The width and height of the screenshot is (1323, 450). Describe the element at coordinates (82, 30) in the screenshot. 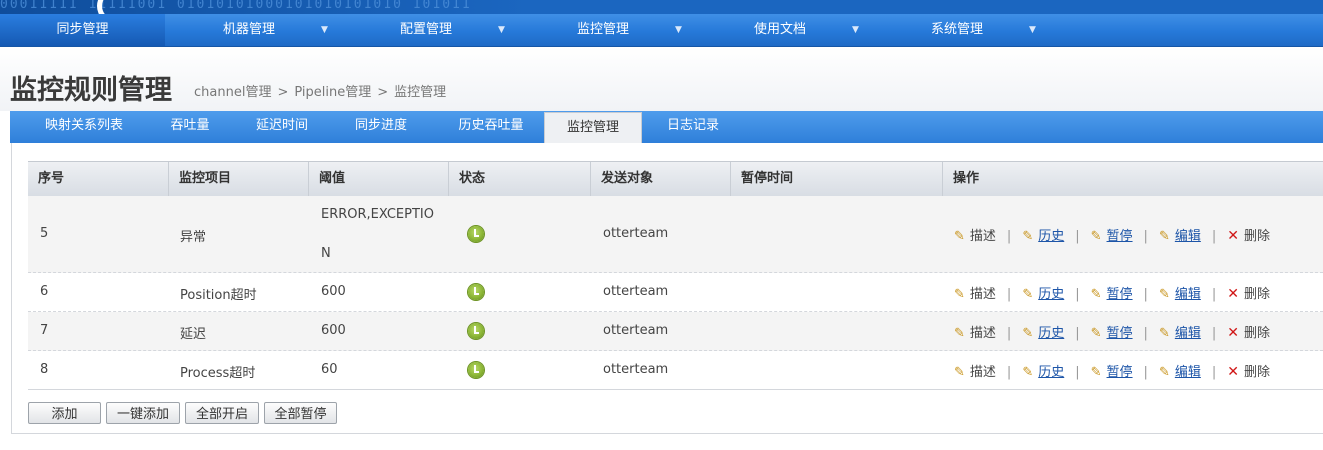

I see `nav-item-sync: 同步管理` at that location.